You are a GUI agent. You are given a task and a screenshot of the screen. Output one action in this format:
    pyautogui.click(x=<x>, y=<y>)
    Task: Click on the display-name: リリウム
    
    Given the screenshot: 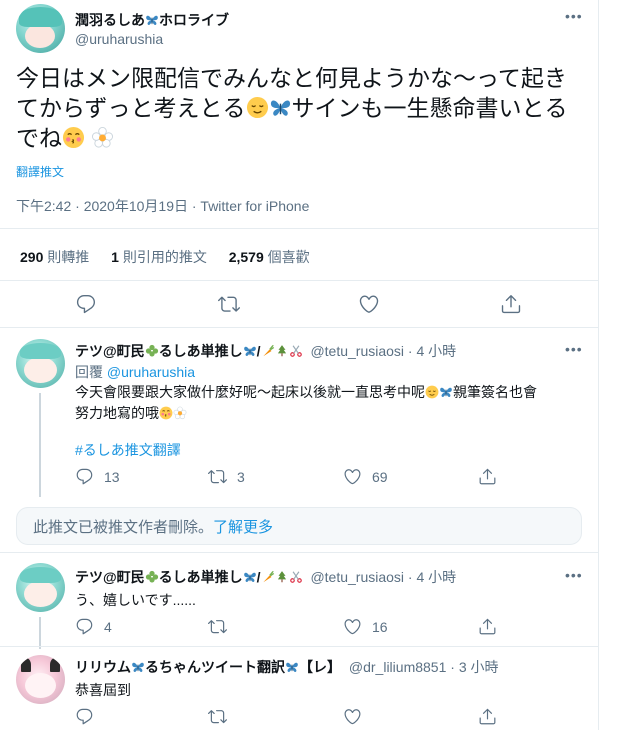 What is the action you would take?
    pyautogui.click(x=103, y=667)
    